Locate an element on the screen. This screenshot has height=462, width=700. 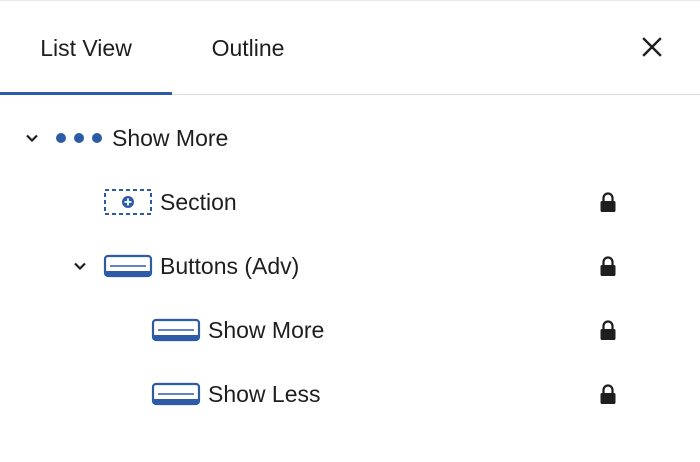
tab-outline: Outline is located at coordinates (248, 48).